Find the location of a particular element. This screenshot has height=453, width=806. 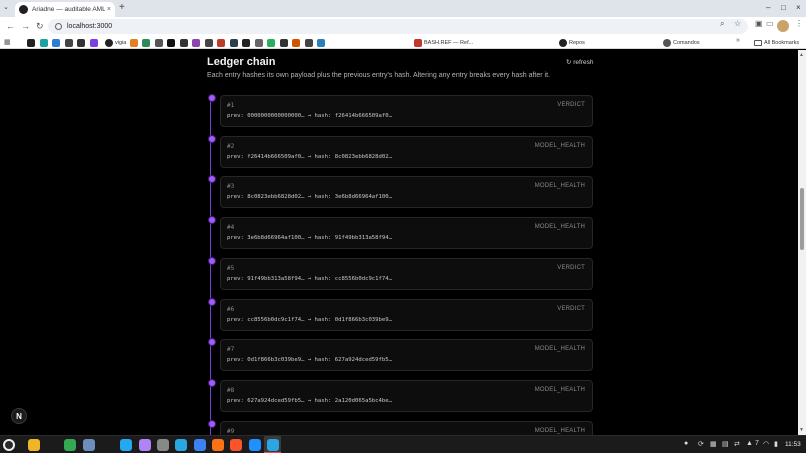

sidebar-icon: ▭ is located at coordinates (770, 23).